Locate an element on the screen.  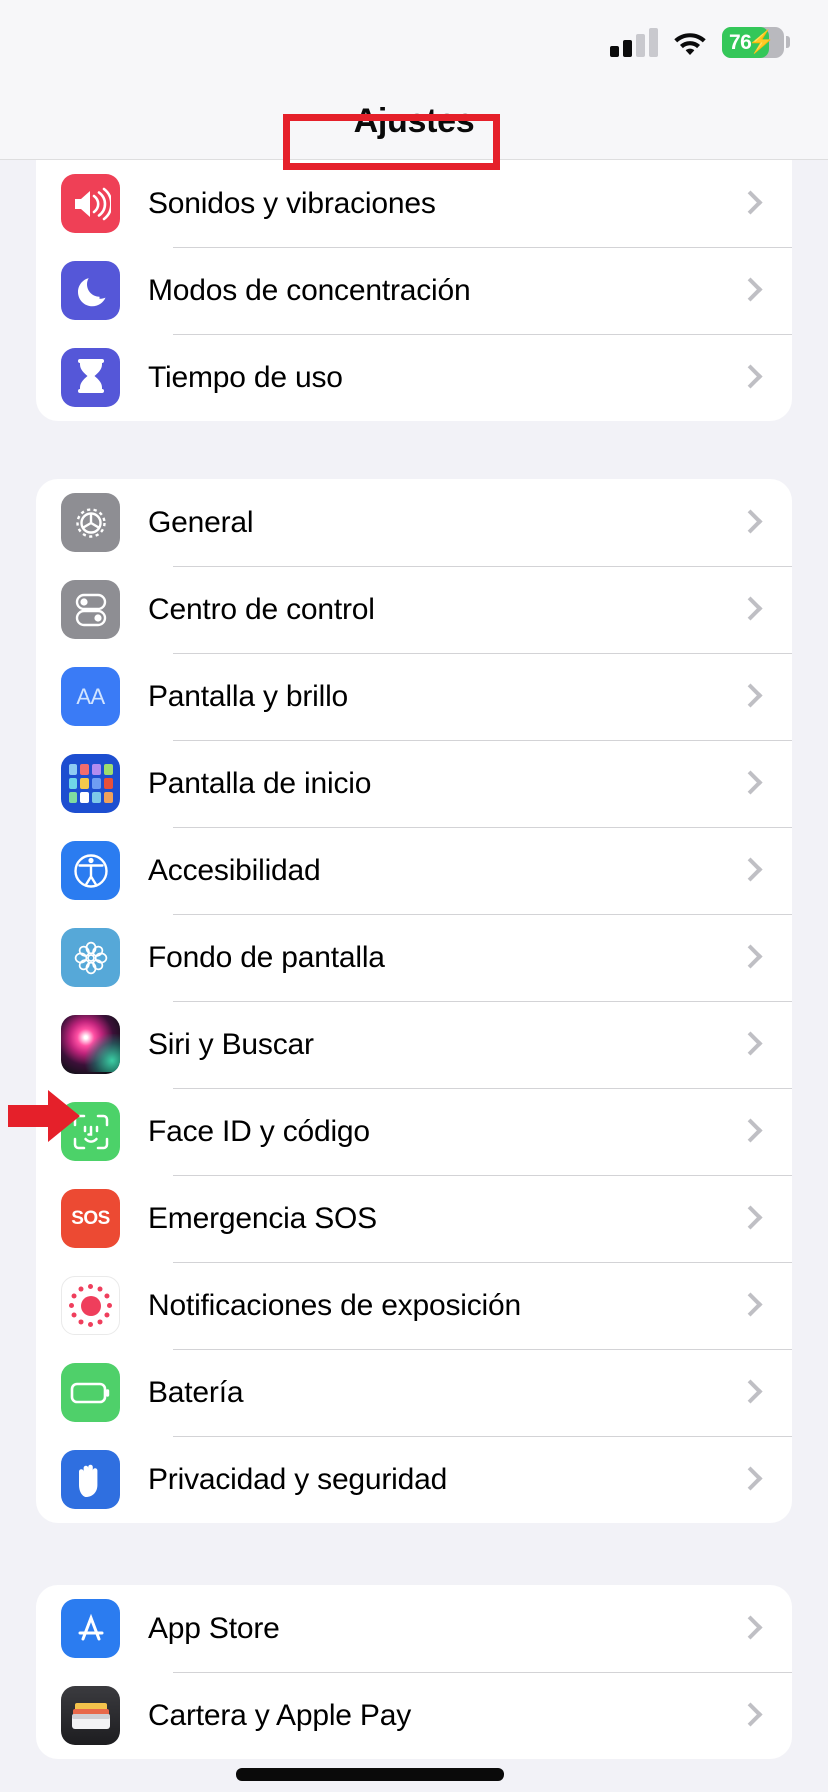
app-store-icon is located at coordinates (90, 1628).